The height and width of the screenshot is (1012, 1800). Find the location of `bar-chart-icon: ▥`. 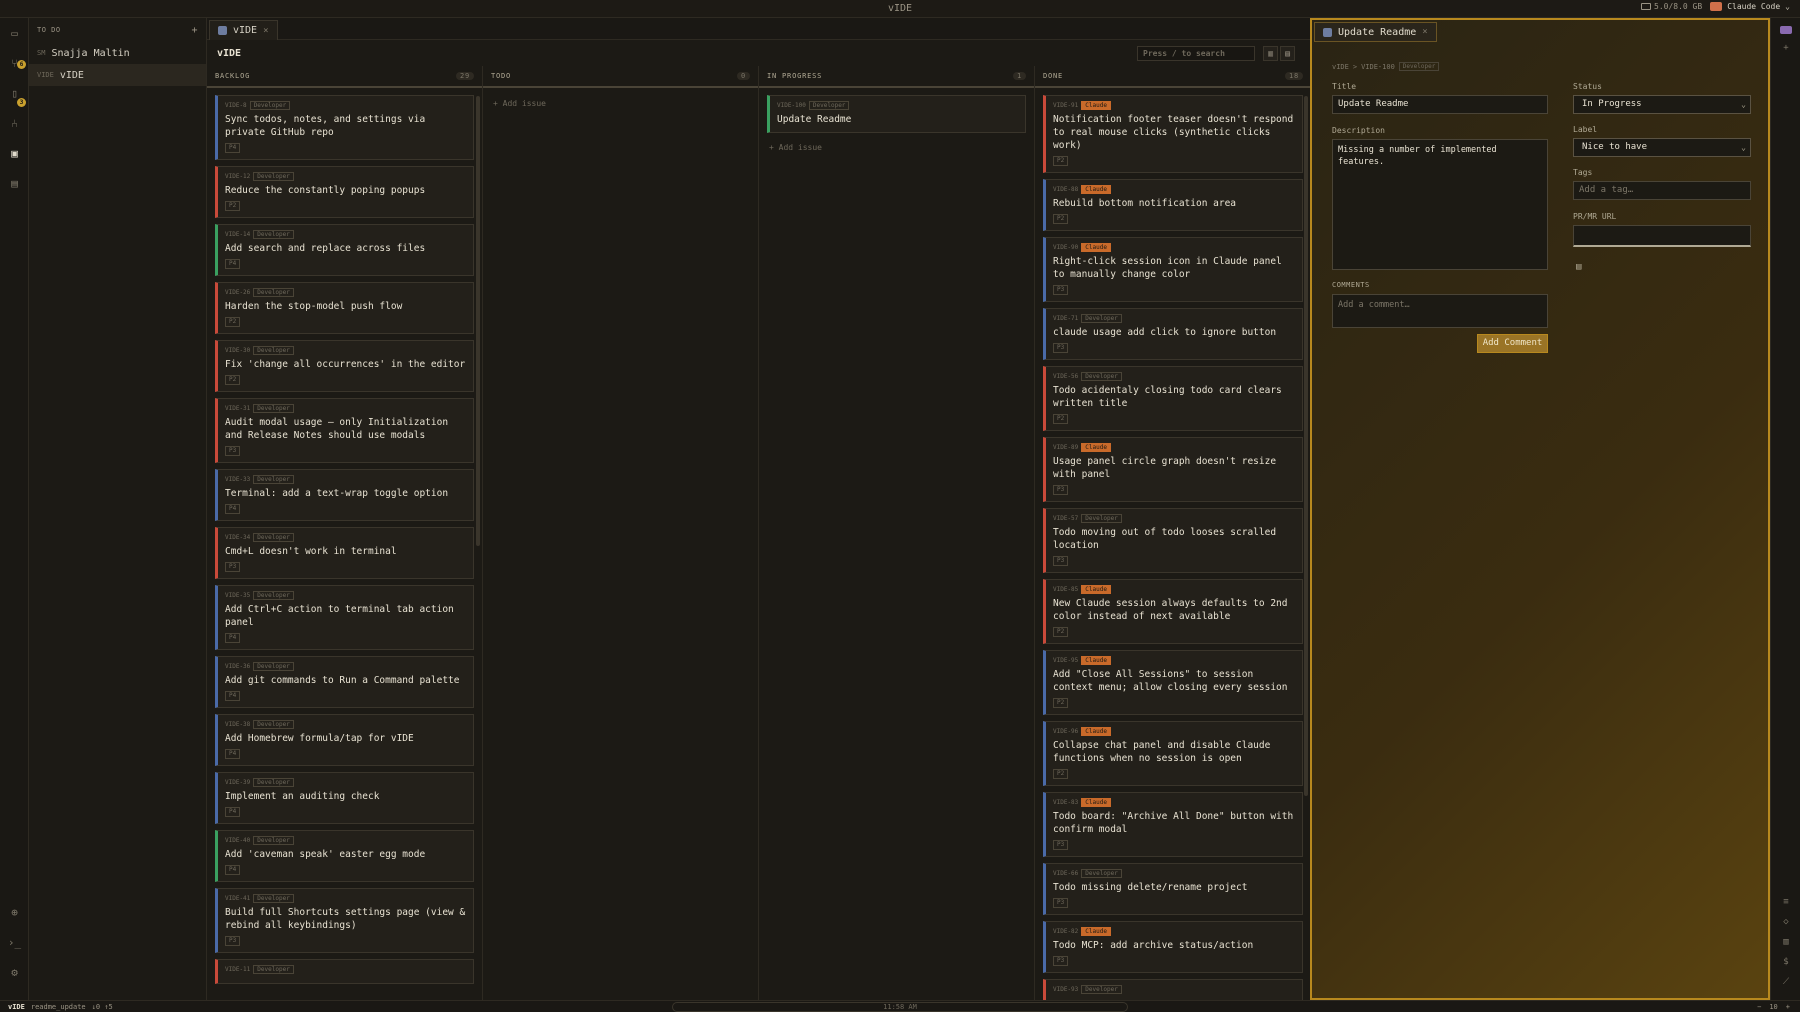

bar-chart-icon: ▥ is located at coordinates (1786, 942).